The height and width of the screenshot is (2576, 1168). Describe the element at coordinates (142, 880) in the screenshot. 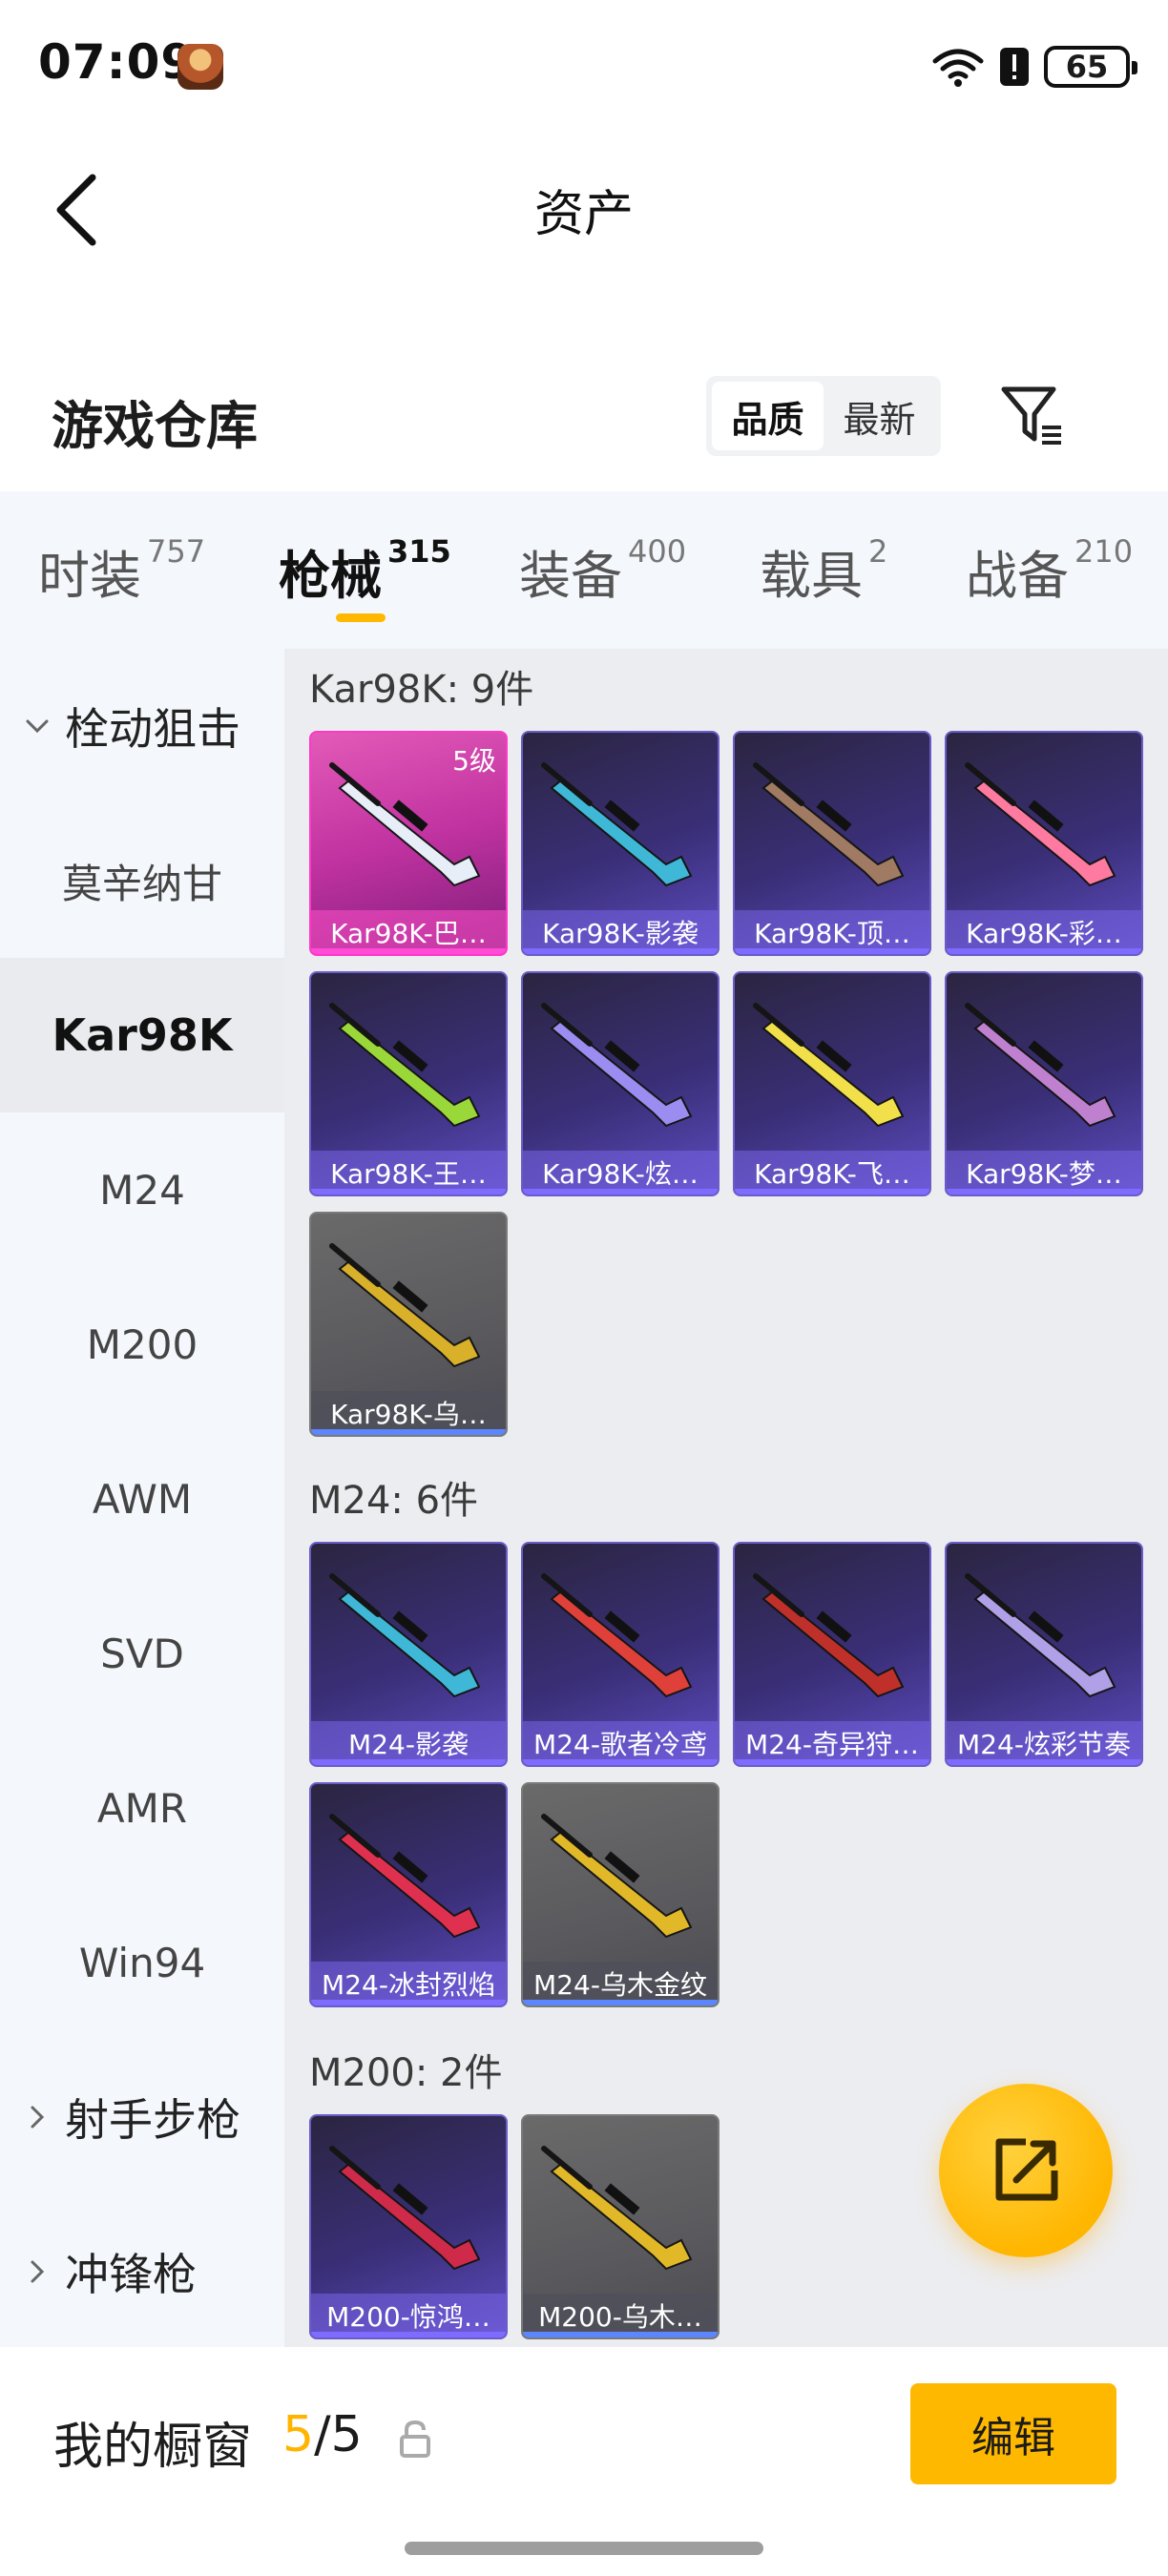

I see `sidebar-item-mosin: 莫辛纳甘` at that location.